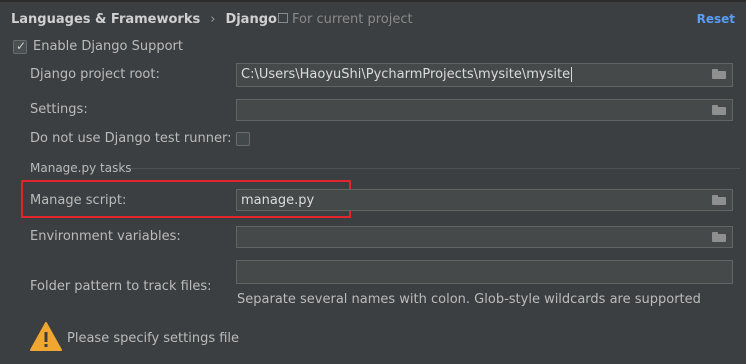  I want to click on manage-script-value: manage.py, so click(278, 200).